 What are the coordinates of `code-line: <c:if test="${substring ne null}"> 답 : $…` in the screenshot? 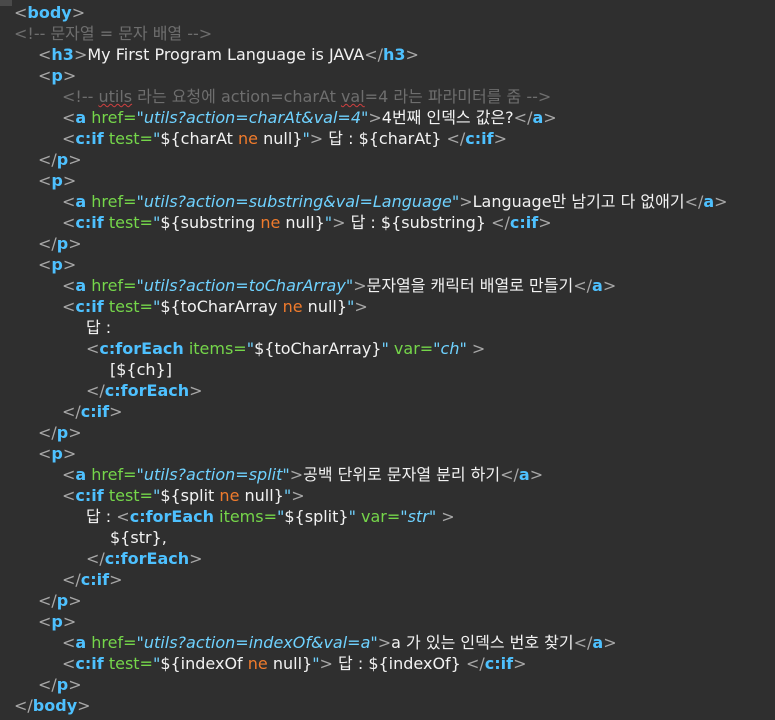 It's located at (371, 222).